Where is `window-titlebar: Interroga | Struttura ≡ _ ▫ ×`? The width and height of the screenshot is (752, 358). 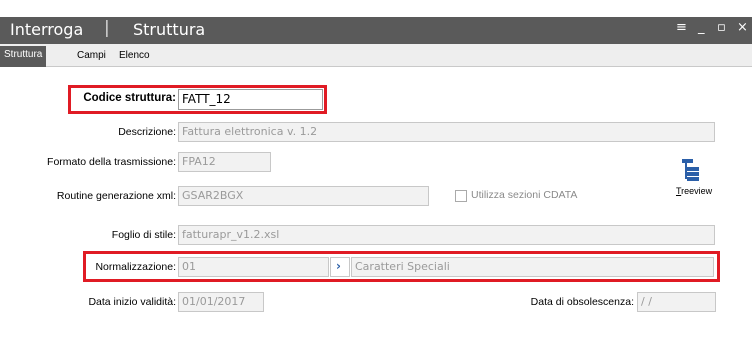
window-titlebar: Interroga | Struttura ≡ _ ▫ × is located at coordinates (376, 30).